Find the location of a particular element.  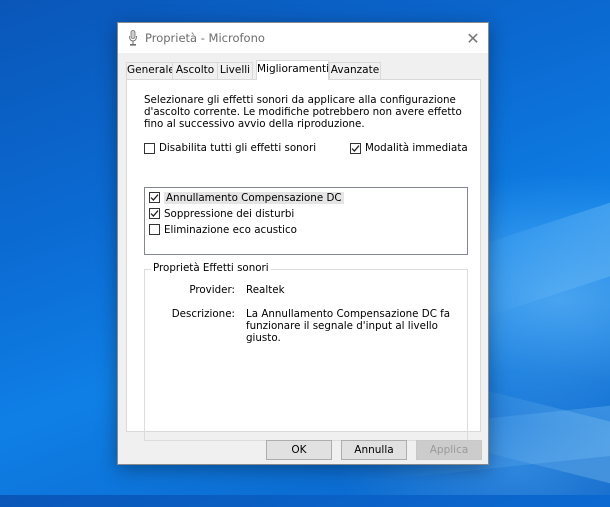

microphone-icon is located at coordinates (133, 38).